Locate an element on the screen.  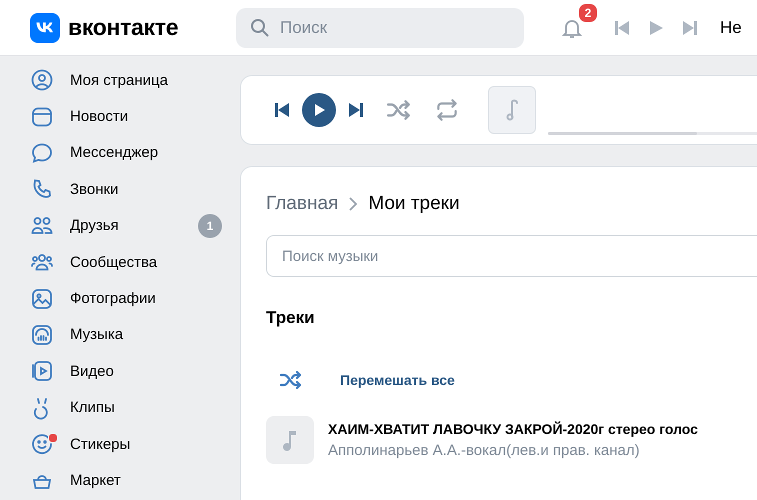
breadcrumb-current: Мои треки is located at coordinates (414, 204).